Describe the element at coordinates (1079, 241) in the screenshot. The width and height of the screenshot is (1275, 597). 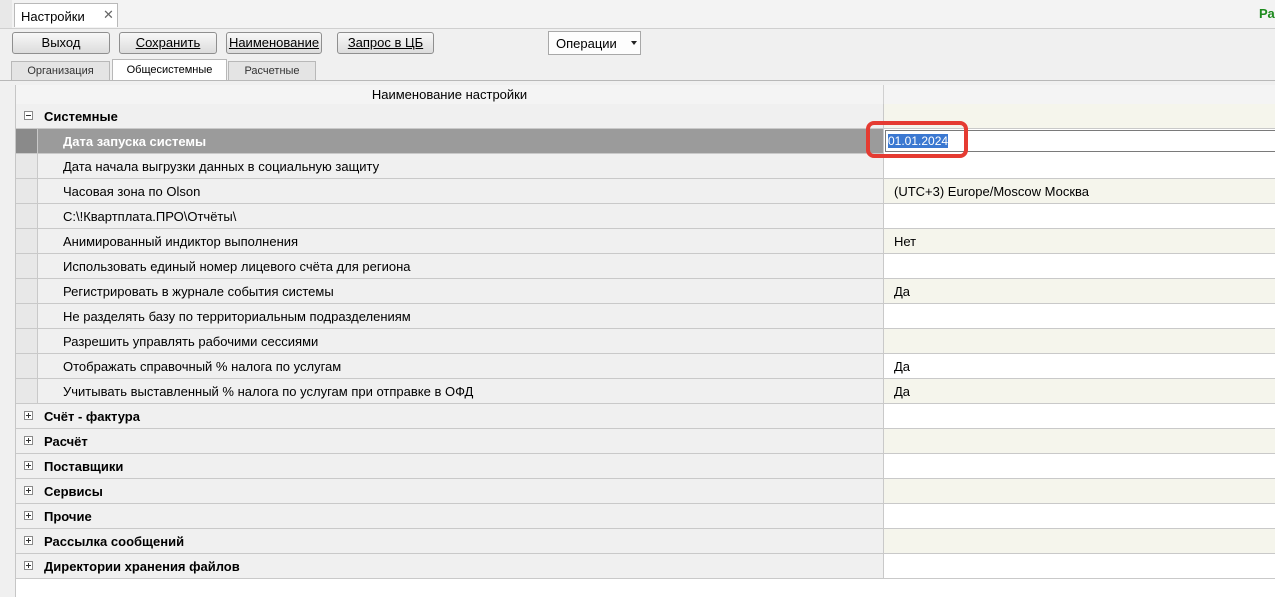
I see `setting-value-cell: Нет` at that location.